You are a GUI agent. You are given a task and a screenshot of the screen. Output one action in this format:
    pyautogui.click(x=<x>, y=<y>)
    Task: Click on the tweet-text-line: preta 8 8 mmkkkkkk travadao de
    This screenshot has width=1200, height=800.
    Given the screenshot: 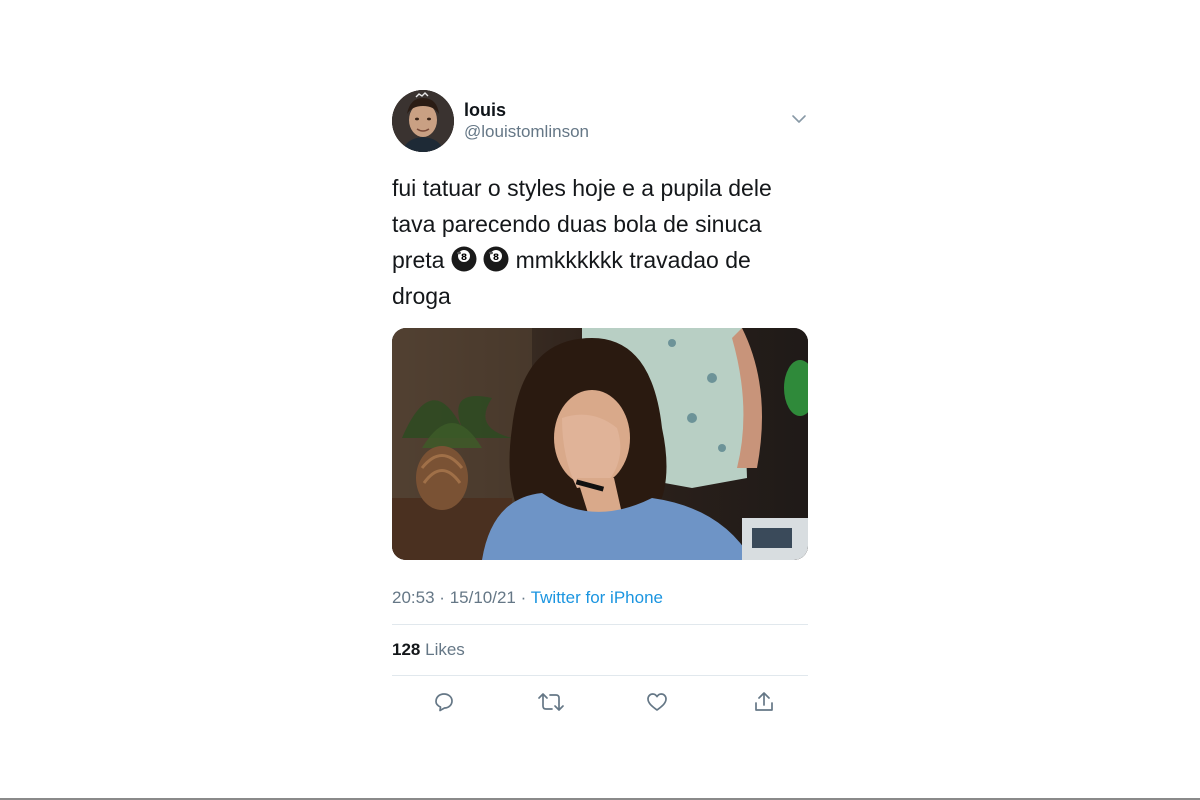 What is the action you would take?
    pyautogui.click(x=602, y=260)
    